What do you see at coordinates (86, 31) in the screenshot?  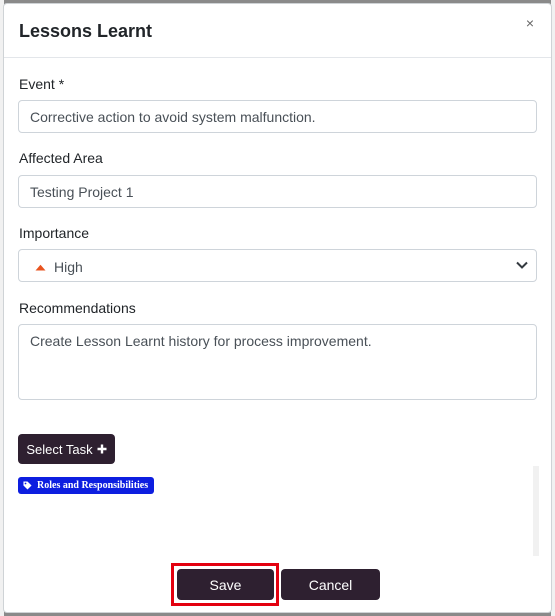 I see `modal-title: Lessons Learnt` at bounding box center [86, 31].